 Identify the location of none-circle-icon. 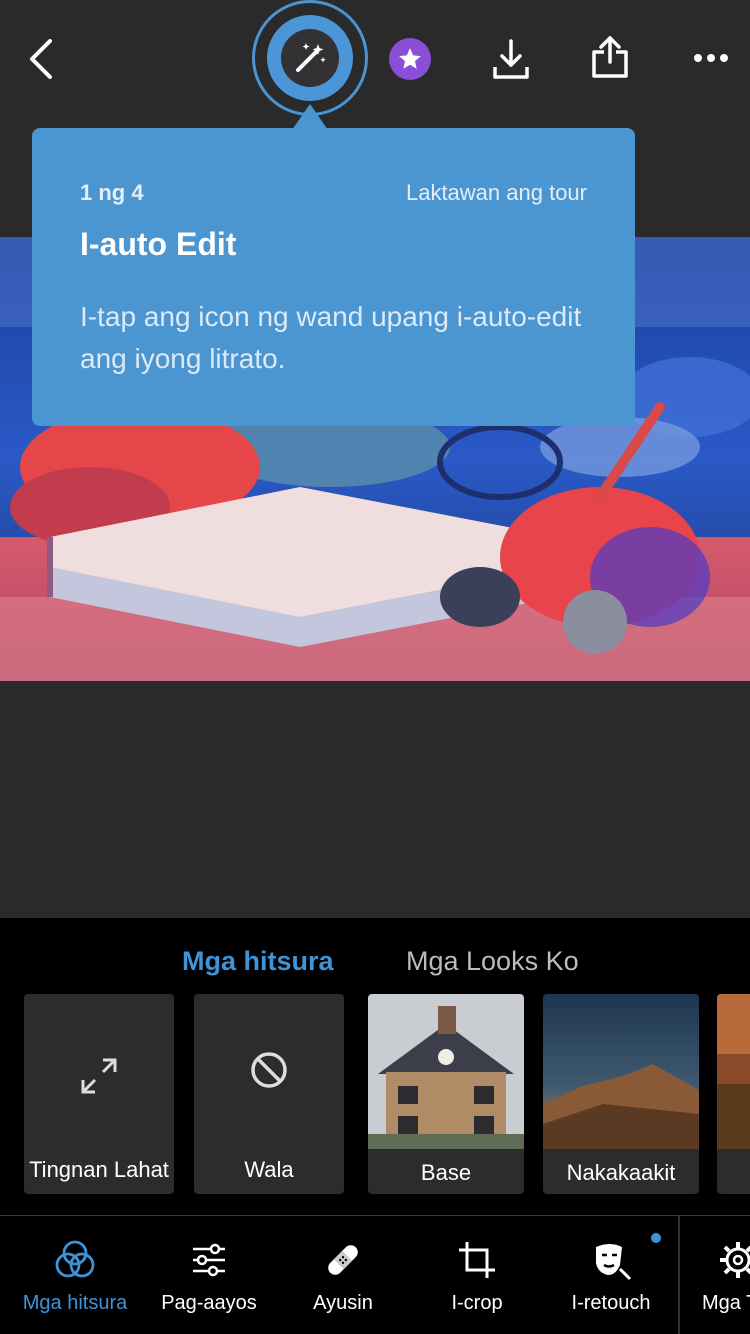
(269, 1070).